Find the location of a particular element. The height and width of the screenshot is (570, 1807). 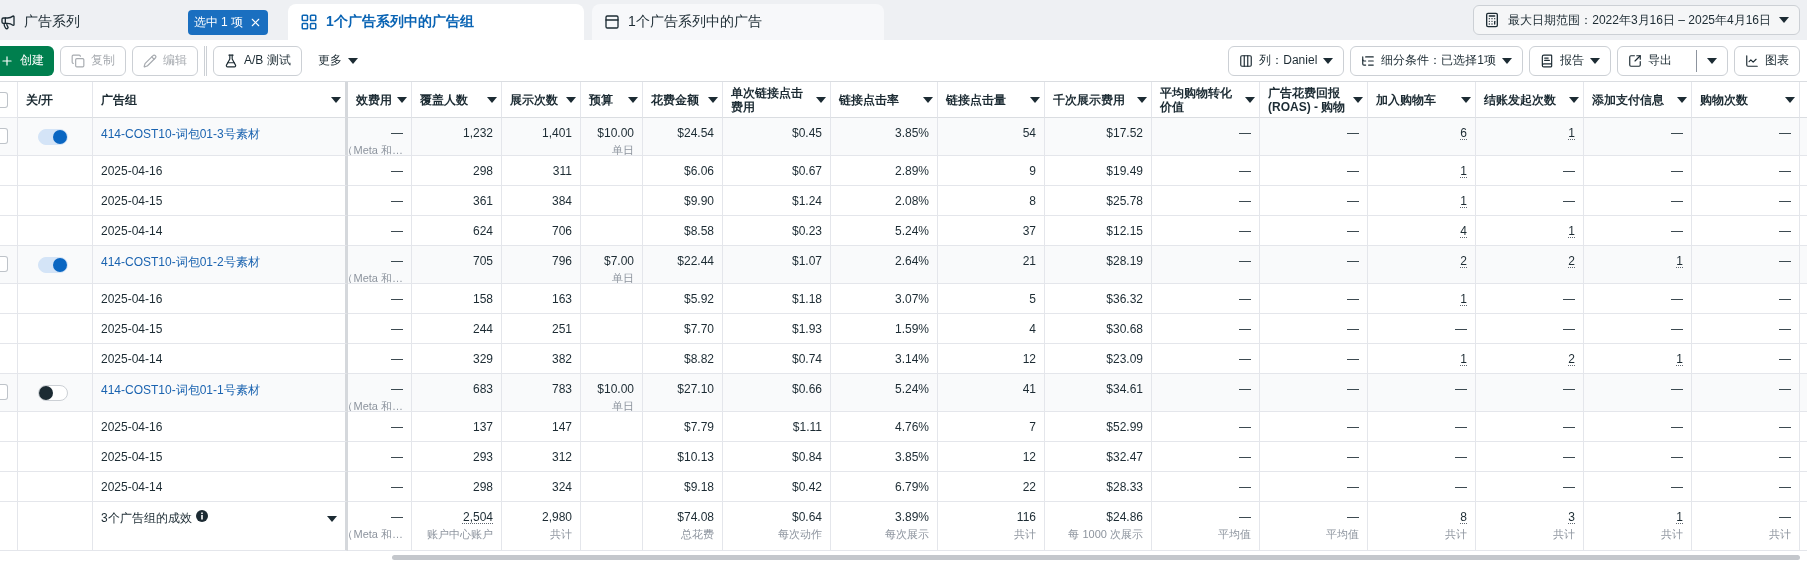

ad-set-link: 414-COST10-词包01-1号素材 is located at coordinates (180, 390).